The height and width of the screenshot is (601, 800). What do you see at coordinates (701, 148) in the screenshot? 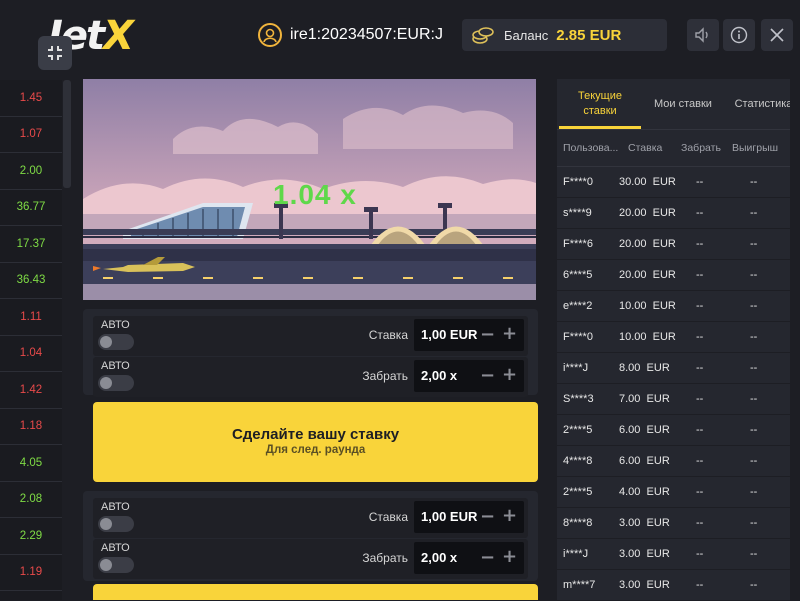
I see `column-cashout: Забрать` at bounding box center [701, 148].